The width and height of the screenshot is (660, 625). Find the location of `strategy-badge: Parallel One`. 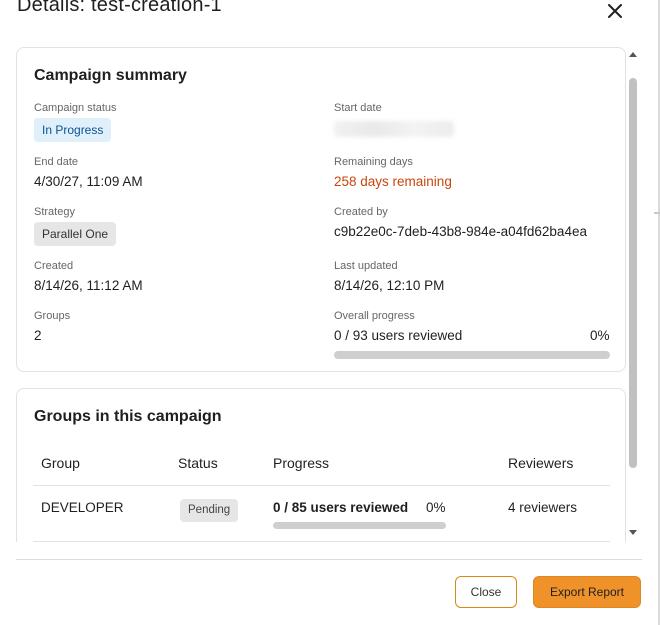

strategy-badge: Parallel One is located at coordinates (75, 234).